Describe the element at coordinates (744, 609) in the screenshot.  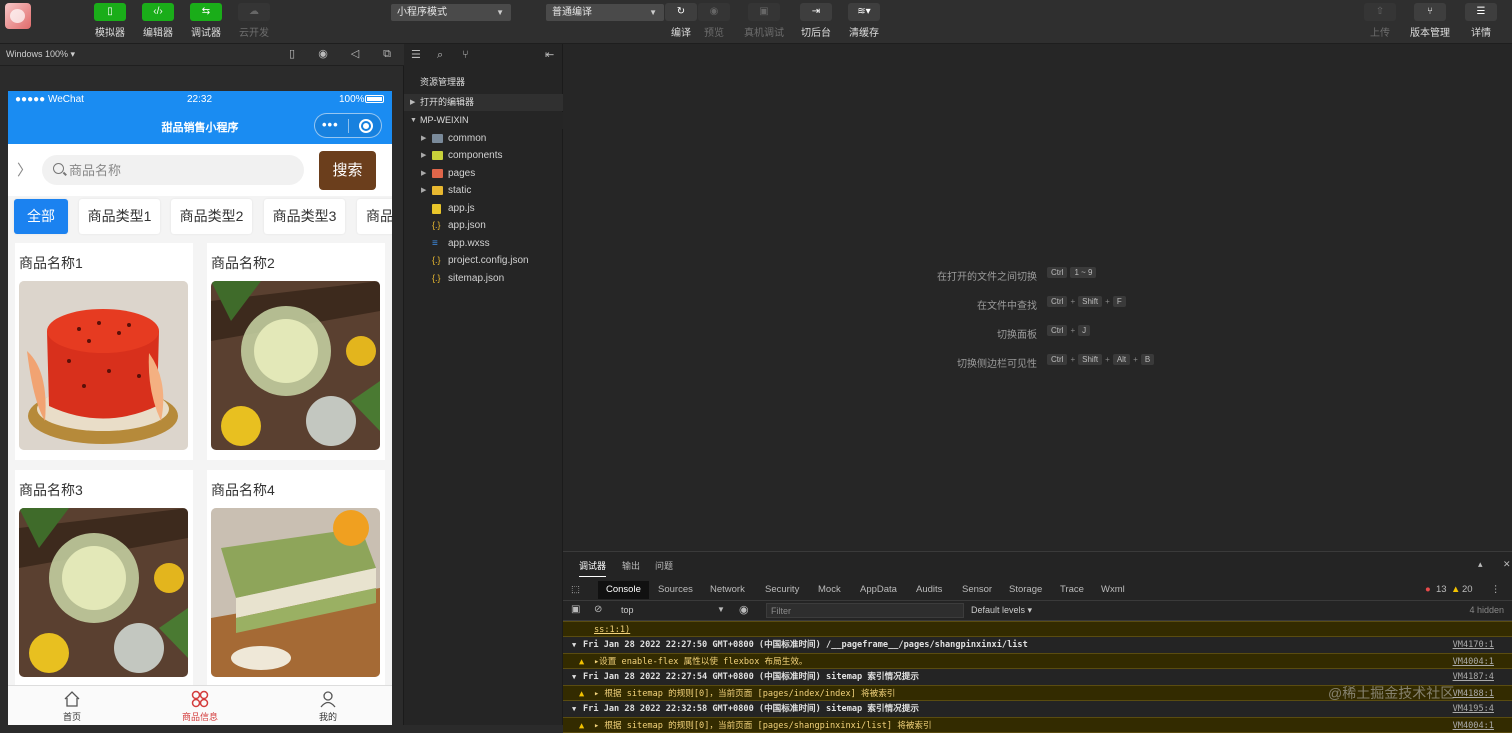
I see `eye-icon: ◉` at that location.